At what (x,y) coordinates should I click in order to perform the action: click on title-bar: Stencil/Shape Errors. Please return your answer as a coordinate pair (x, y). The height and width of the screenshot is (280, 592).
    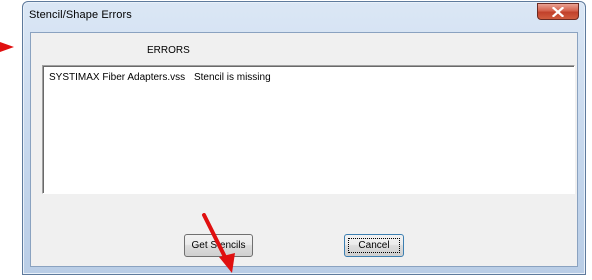
    Looking at the image, I should click on (304, 16).